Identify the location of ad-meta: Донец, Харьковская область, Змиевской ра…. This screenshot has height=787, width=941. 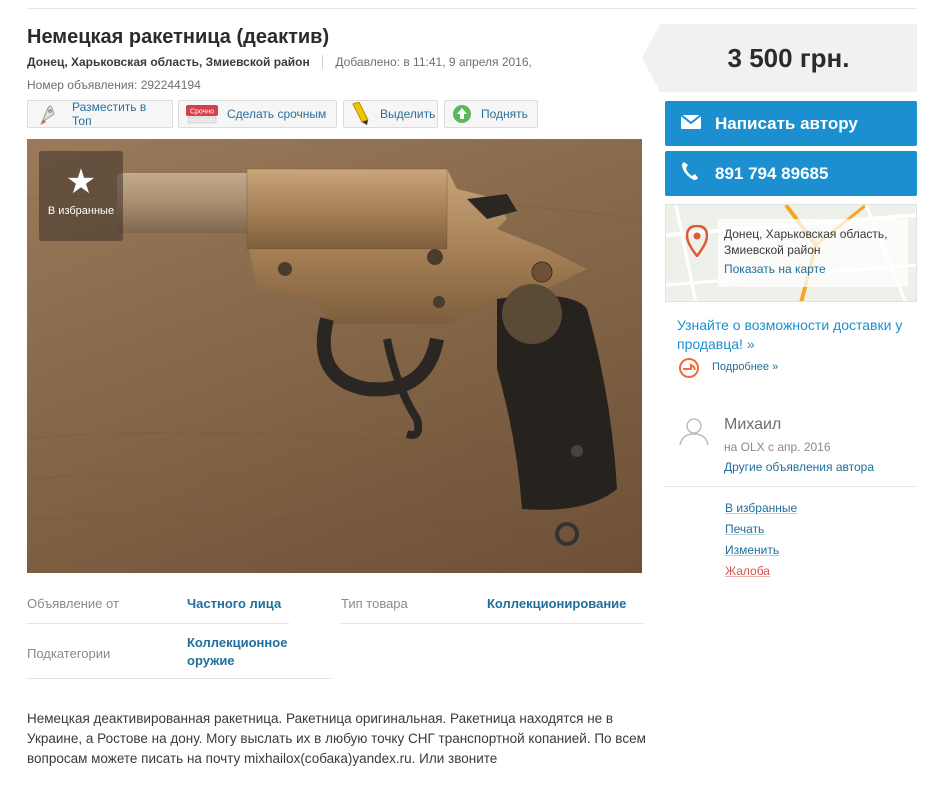
(279, 62).